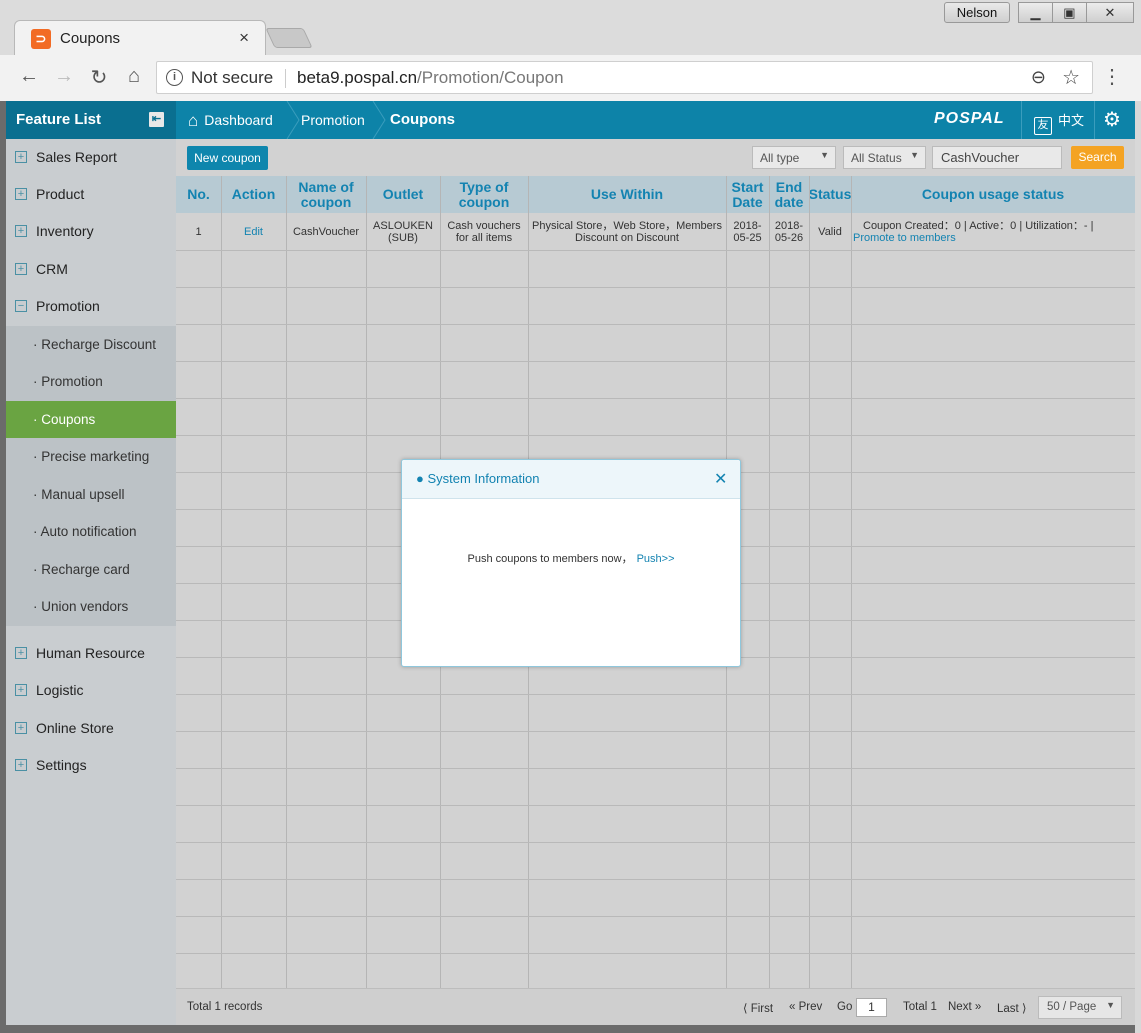 This screenshot has height=1033, width=1141. I want to click on cell-name: CashVoucher, so click(326, 231).